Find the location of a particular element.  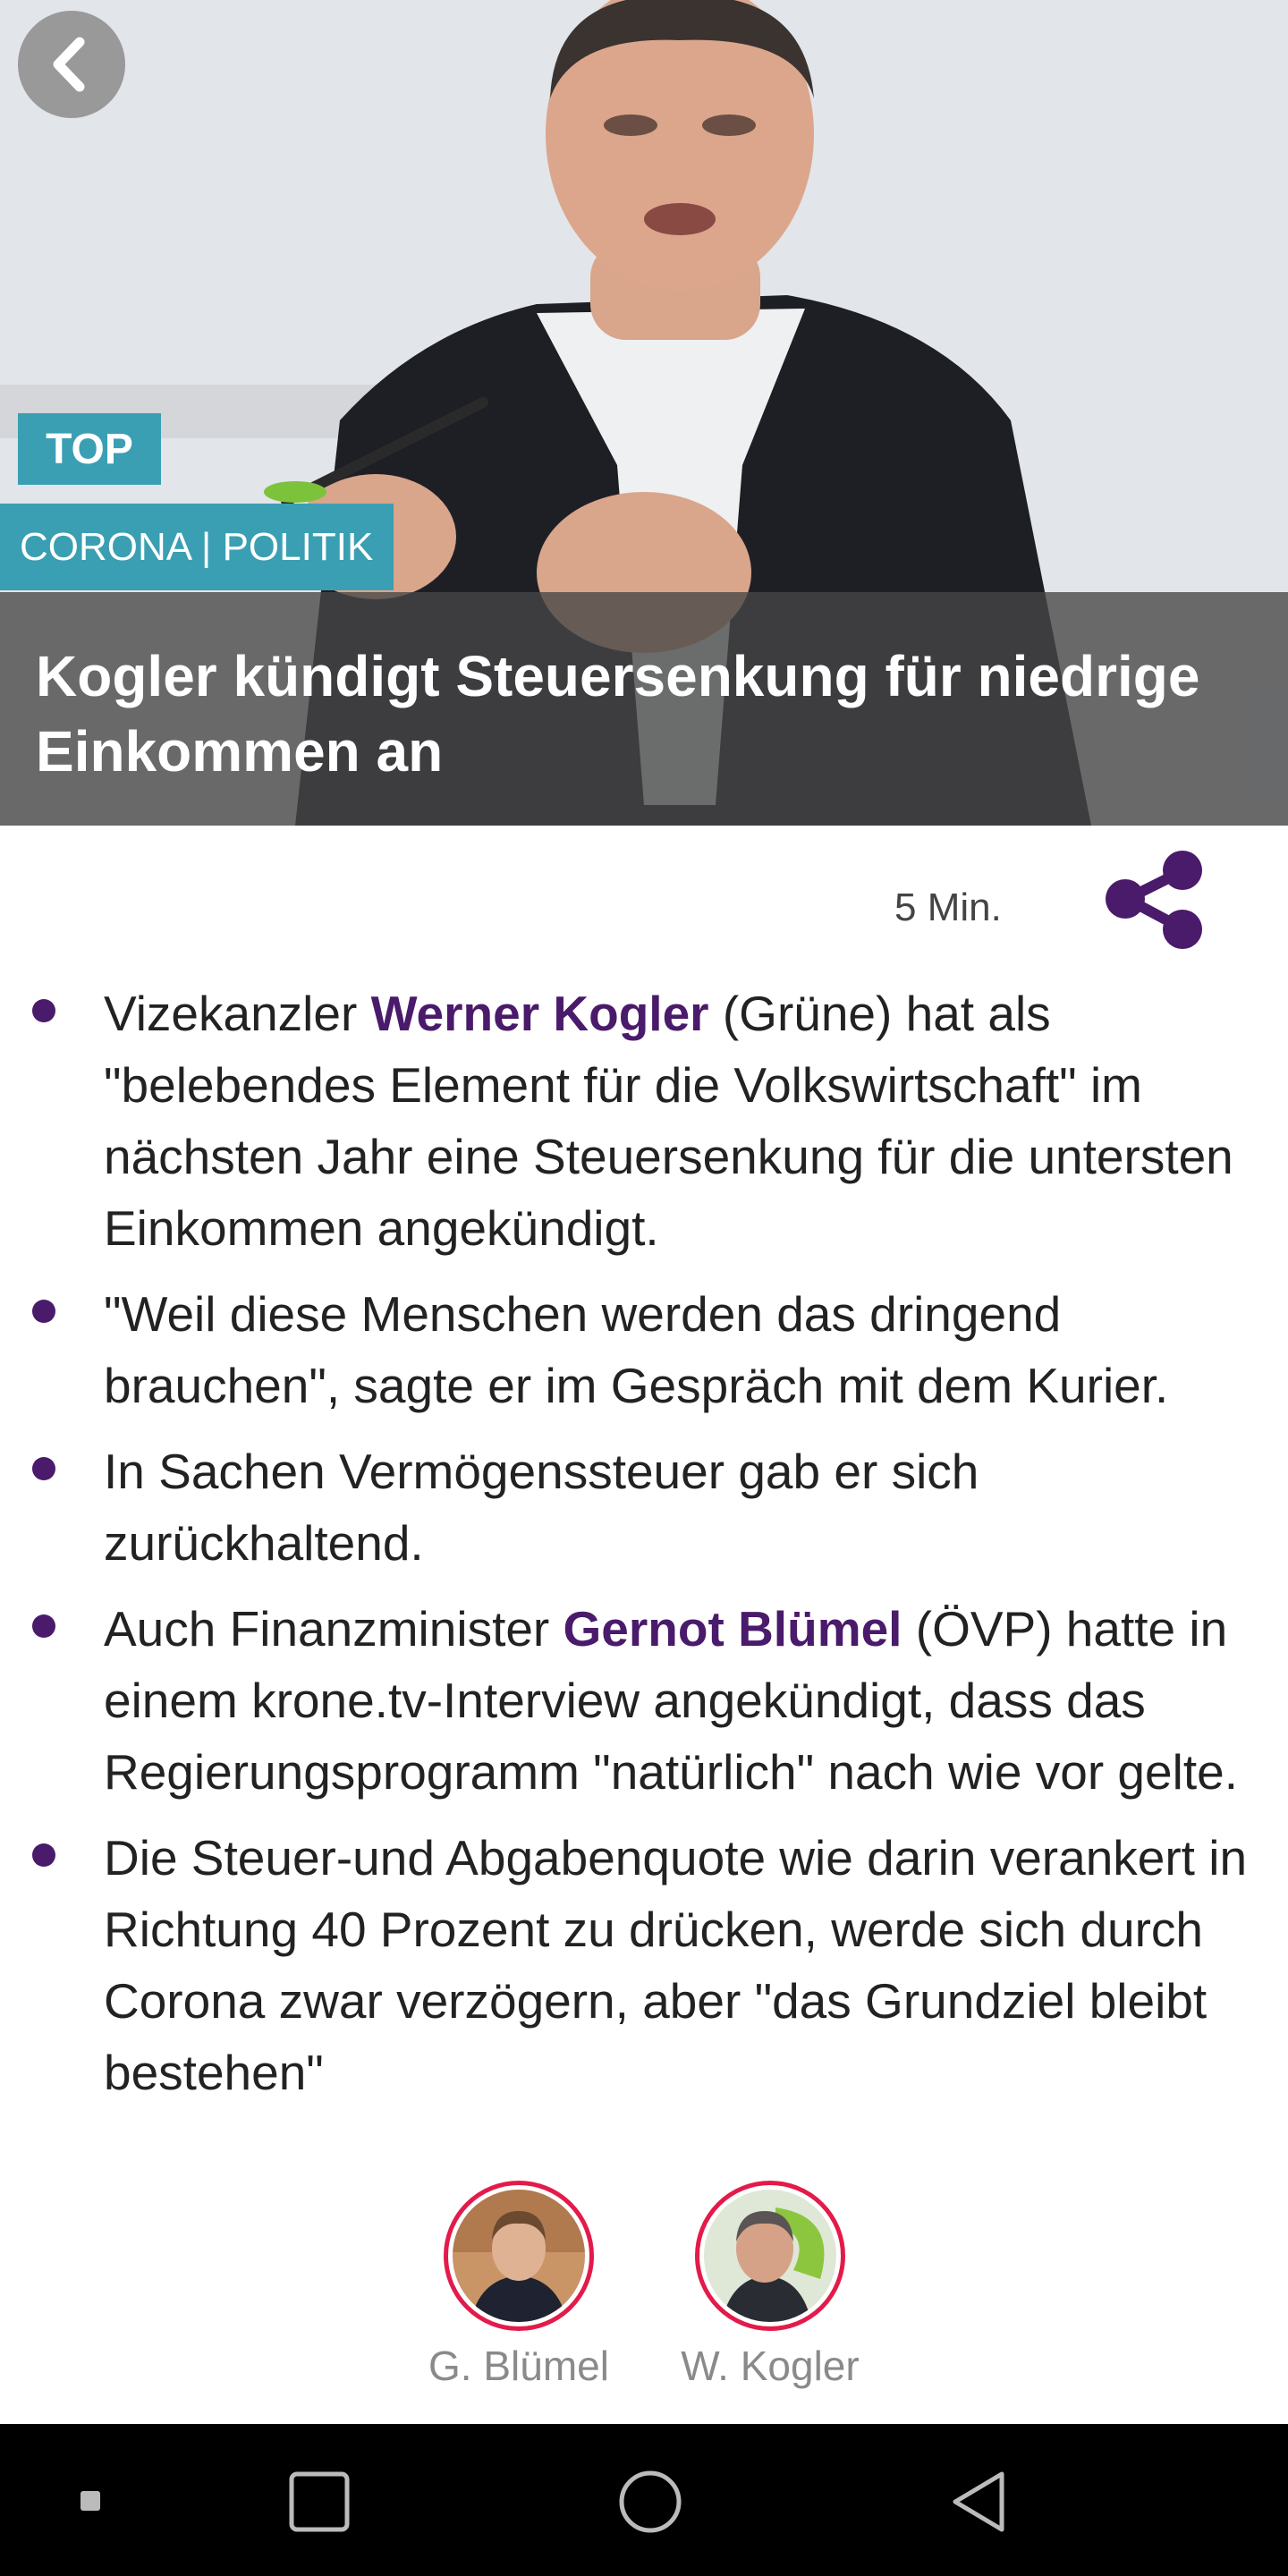

person-bluemel: G. Blümel is located at coordinates (518, 2285).